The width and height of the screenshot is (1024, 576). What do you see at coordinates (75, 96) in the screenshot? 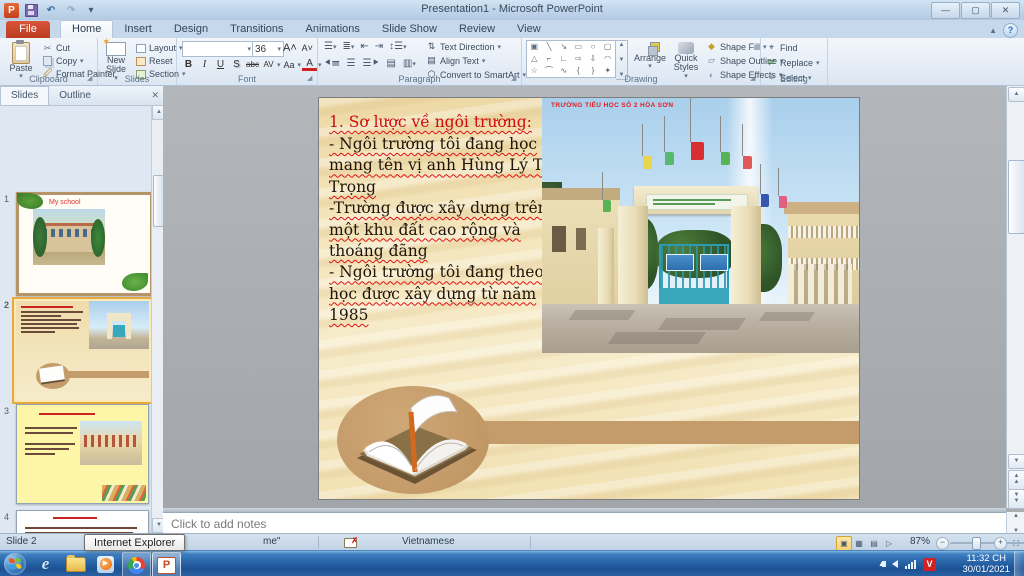
I see `panel-tab-outline: Outline` at bounding box center [75, 96].